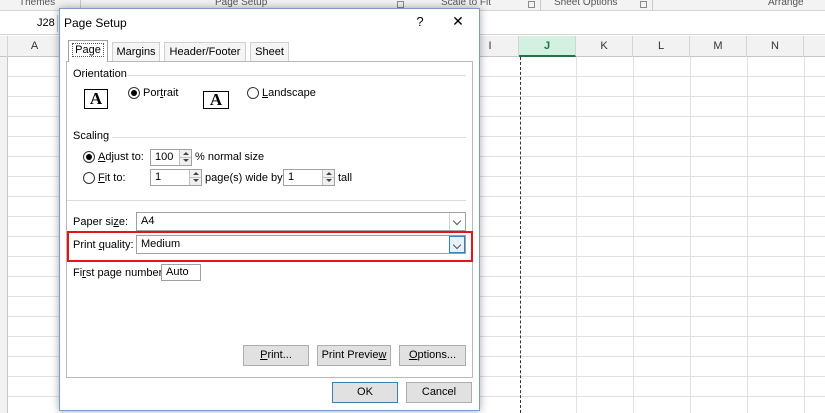 The image size is (825, 413). I want to click on orientation-label: Orientation, so click(100, 74).